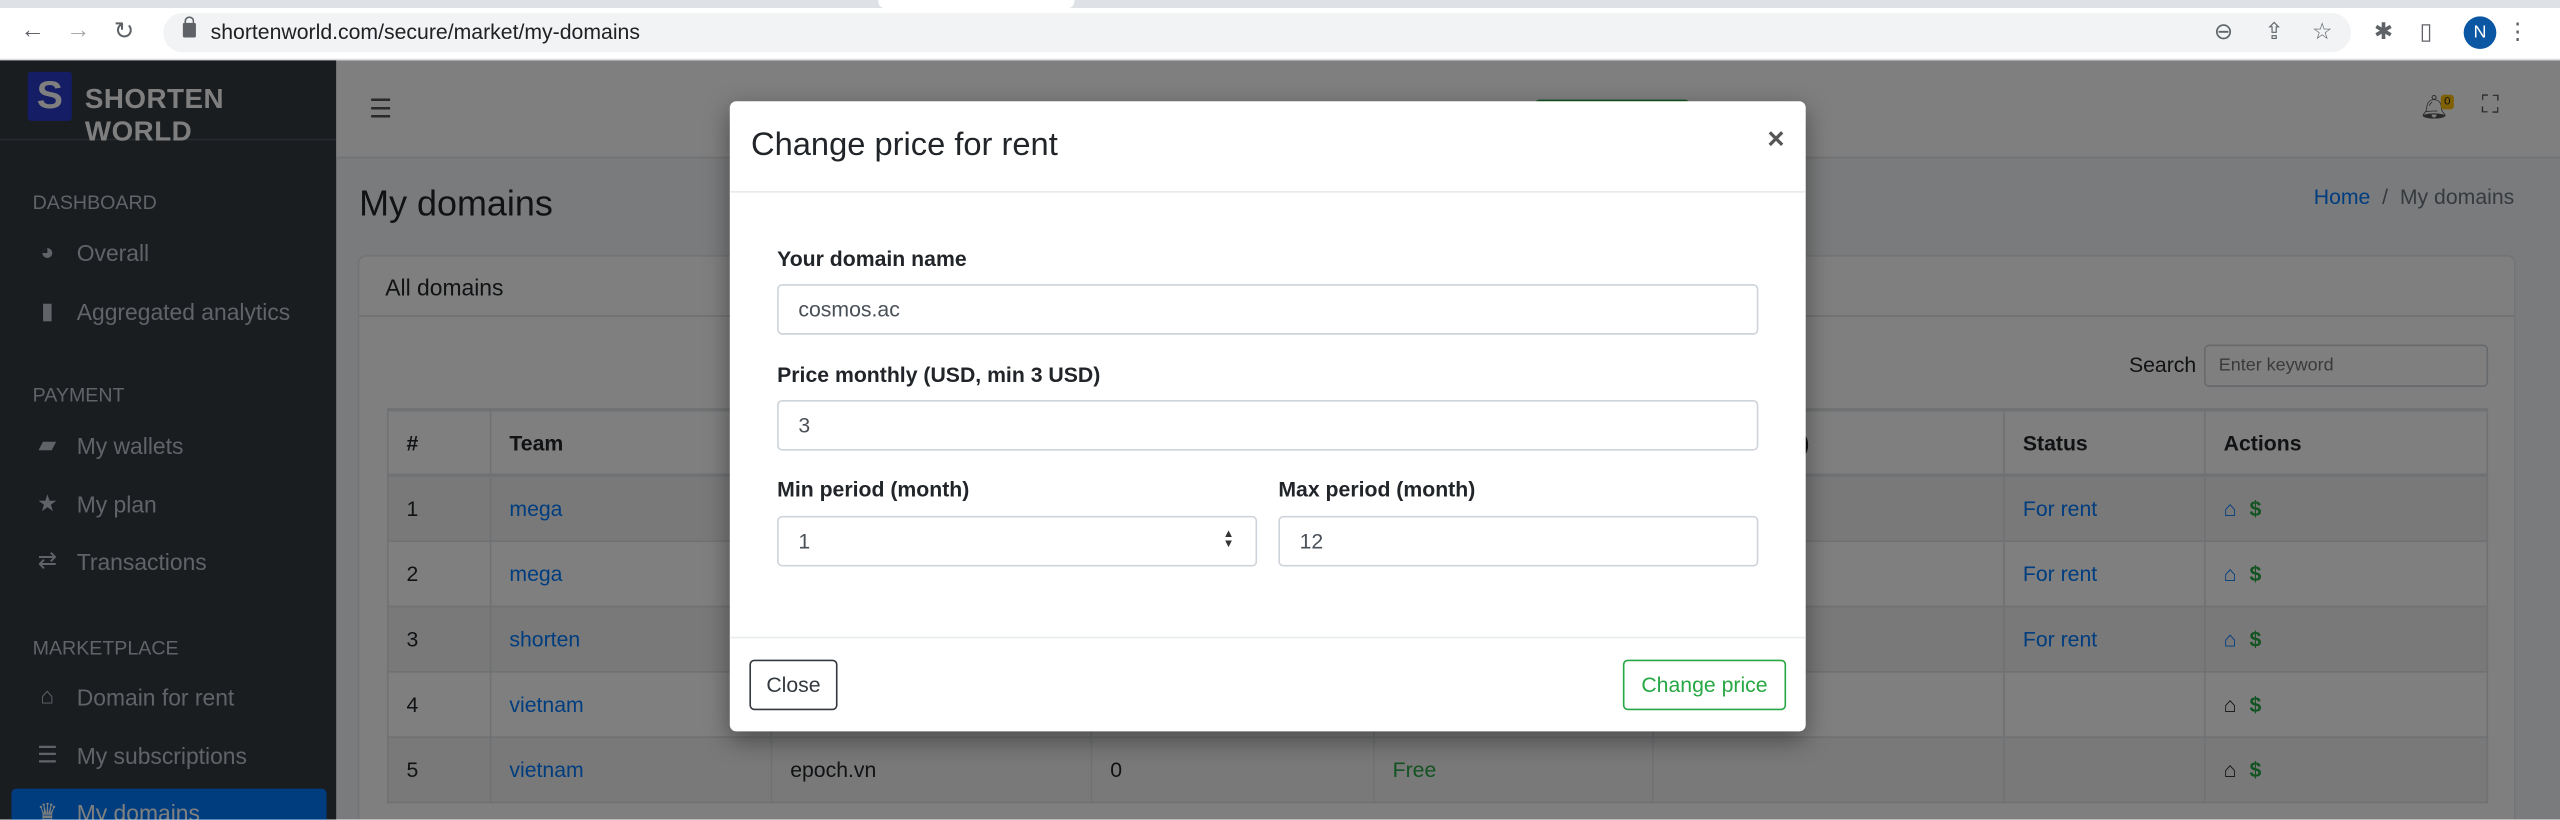 The height and width of the screenshot is (820, 2560). Describe the element at coordinates (2517, 32) in the screenshot. I see `menu-icon: ⋮` at that location.